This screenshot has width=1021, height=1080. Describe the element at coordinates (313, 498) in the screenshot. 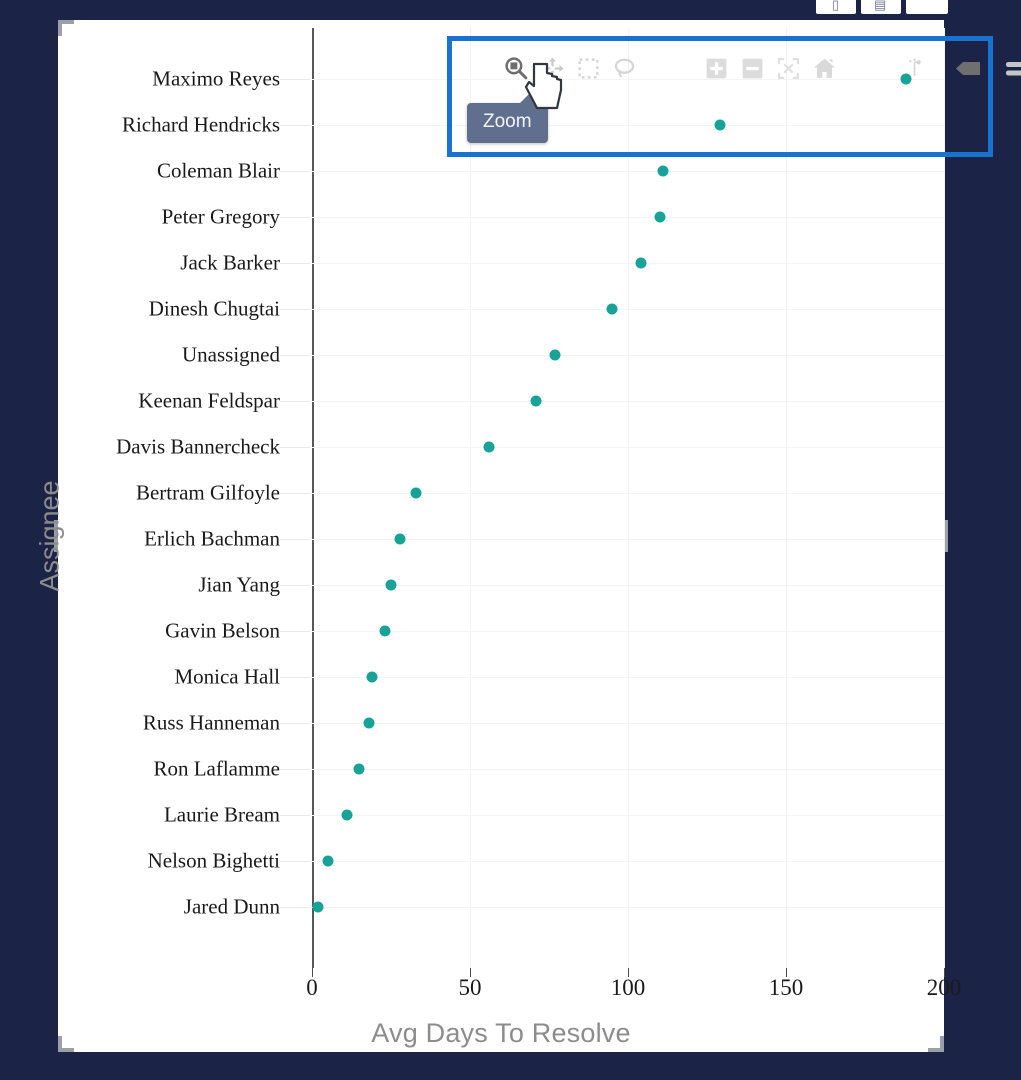

I see `y-axis-line` at that location.